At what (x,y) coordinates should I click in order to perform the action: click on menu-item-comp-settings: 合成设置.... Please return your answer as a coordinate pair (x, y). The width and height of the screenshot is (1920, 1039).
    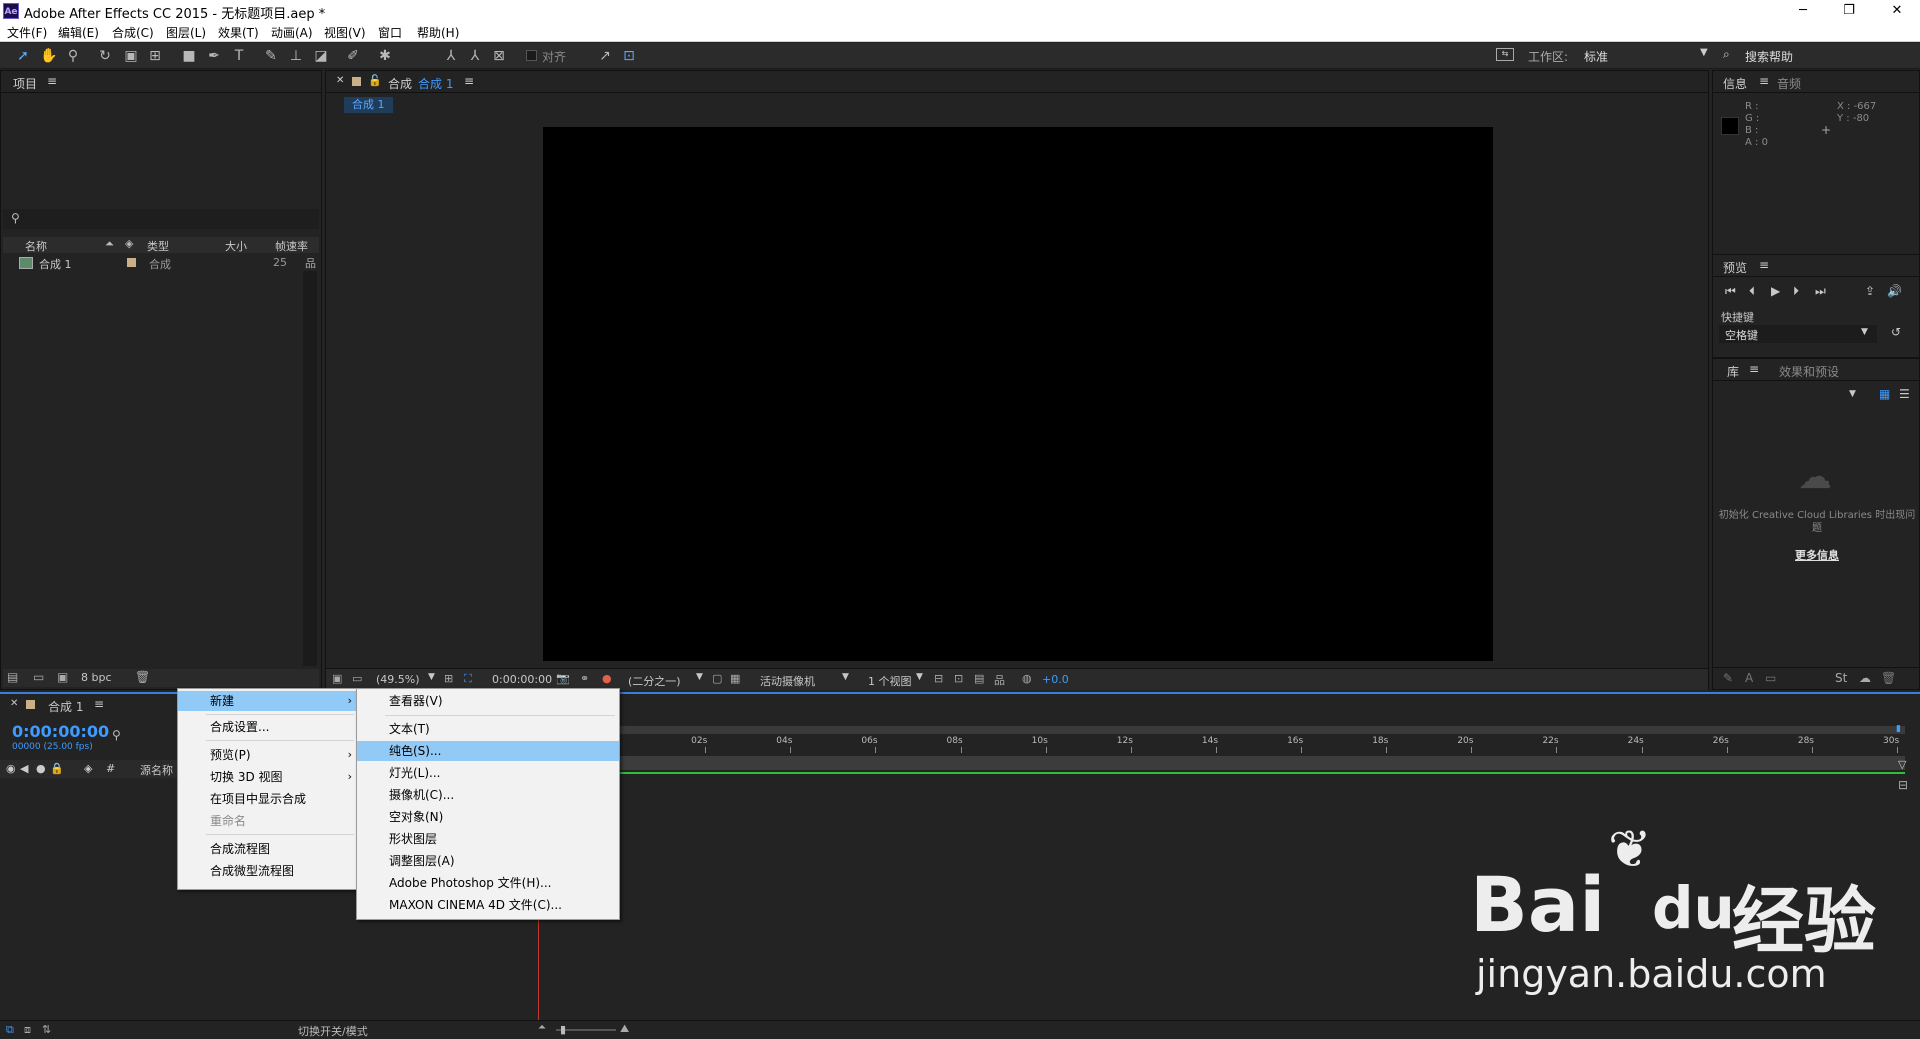
    Looking at the image, I should click on (268, 727).